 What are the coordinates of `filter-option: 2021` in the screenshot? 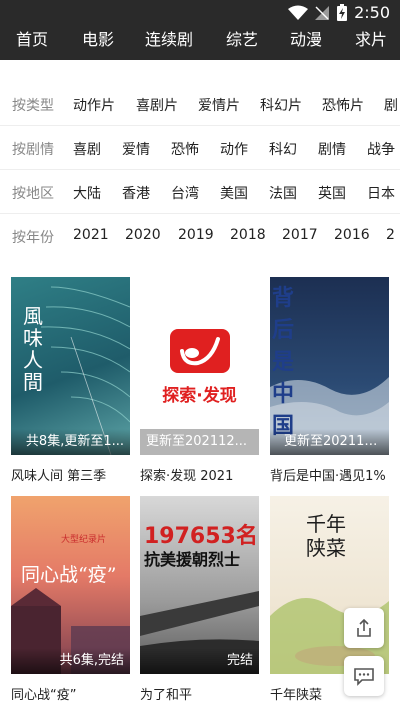 It's located at (91, 235).